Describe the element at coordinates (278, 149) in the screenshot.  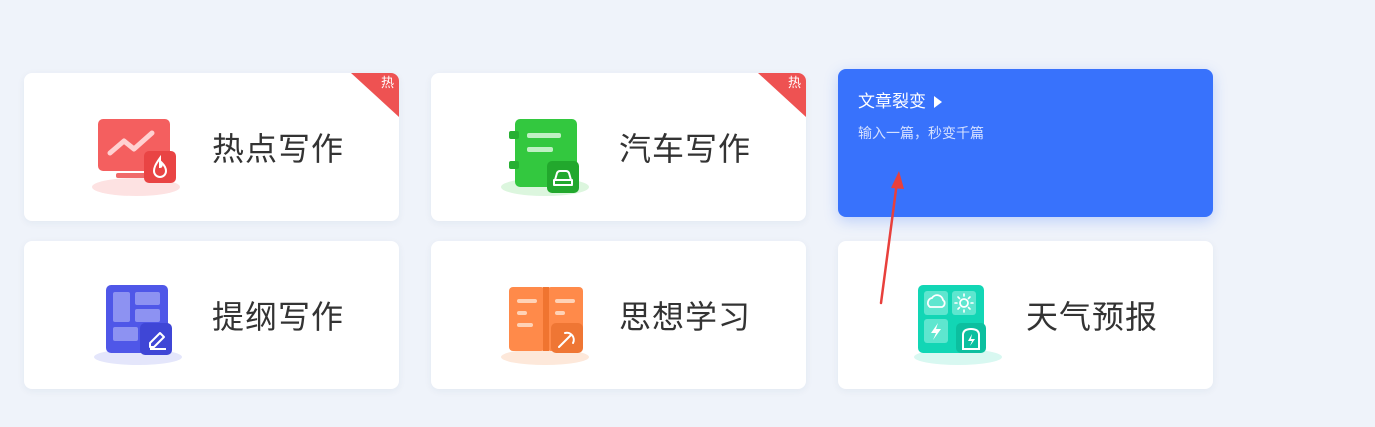
I see `card-label: 热点写作` at that location.